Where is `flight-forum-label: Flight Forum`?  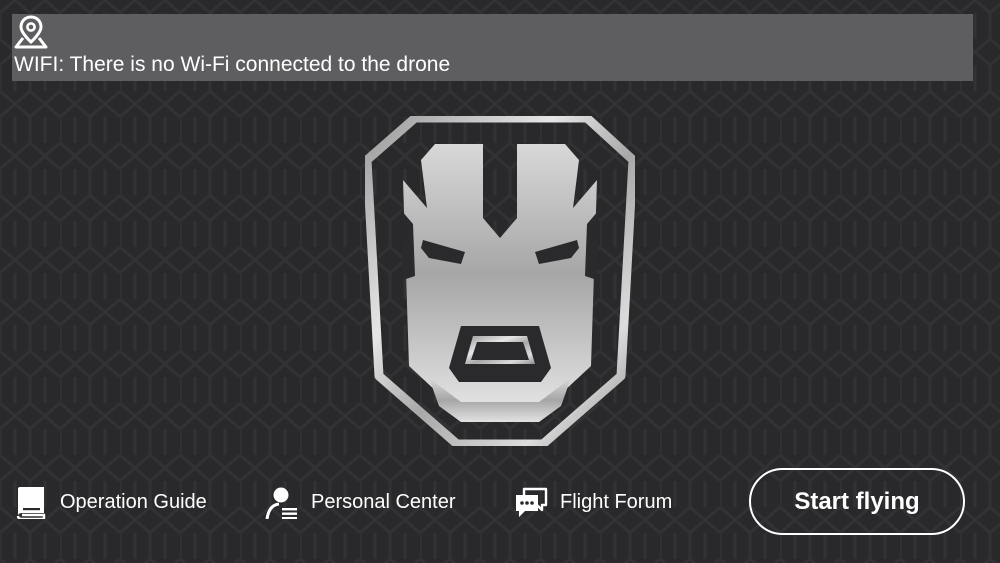 flight-forum-label: Flight Forum is located at coordinates (616, 501).